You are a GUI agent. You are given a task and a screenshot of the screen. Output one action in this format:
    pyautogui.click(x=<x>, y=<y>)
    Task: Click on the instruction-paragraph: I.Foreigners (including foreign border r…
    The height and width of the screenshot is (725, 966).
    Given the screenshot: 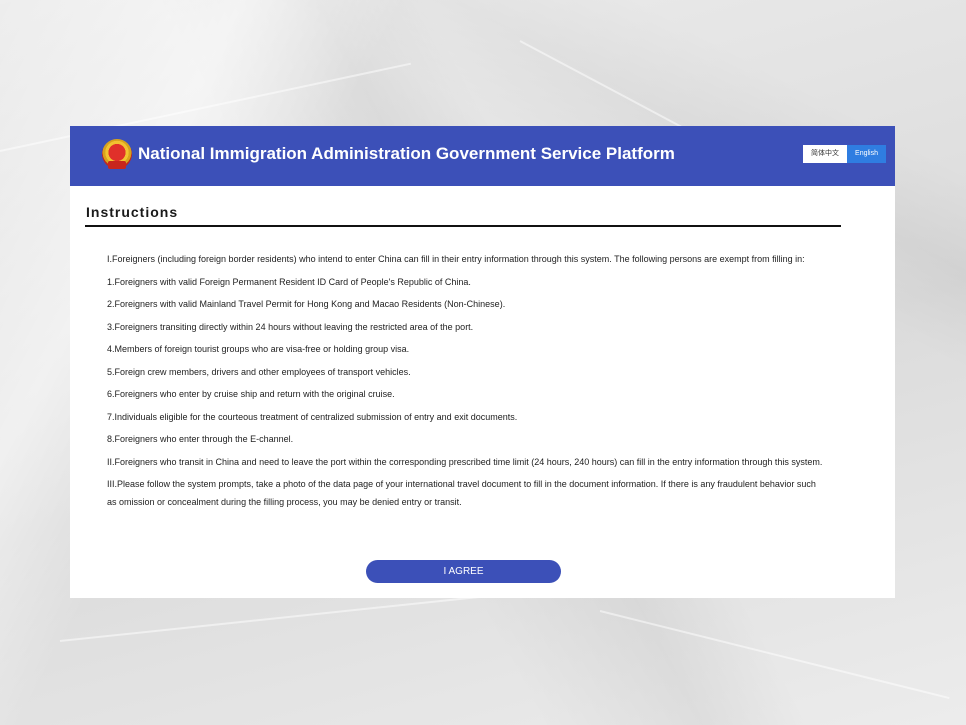 What is the action you would take?
    pyautogui.click(x=456, y=259)
    